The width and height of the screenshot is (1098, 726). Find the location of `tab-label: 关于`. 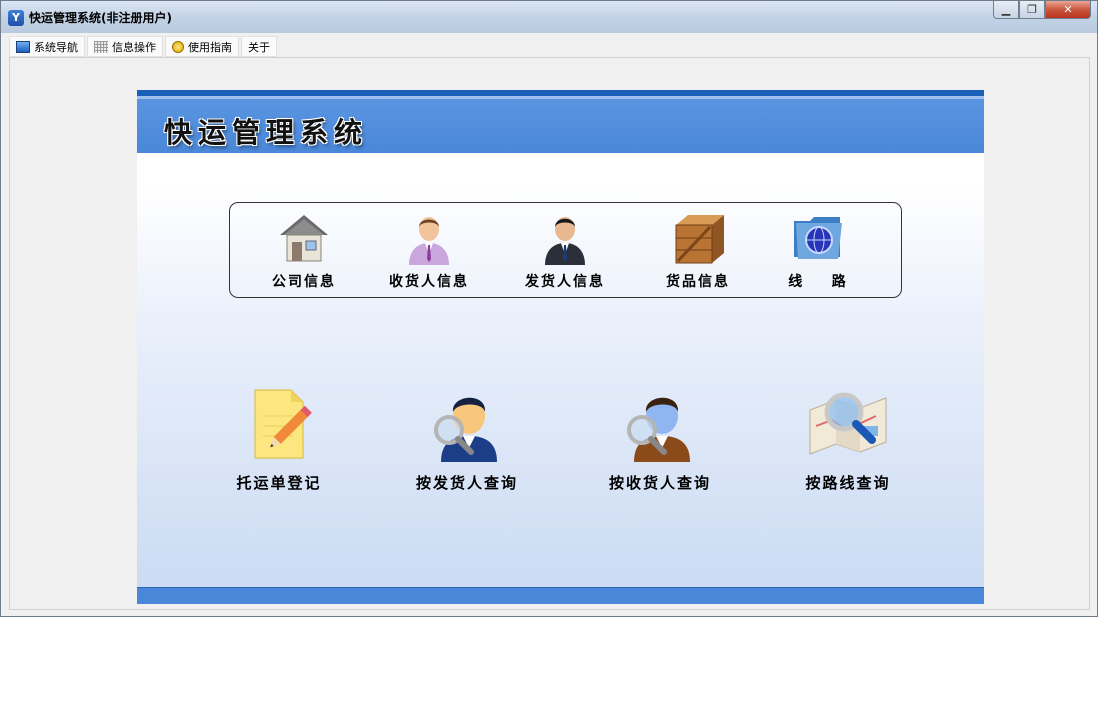

tab-label: 关于 is located at coordinates (259, 47).